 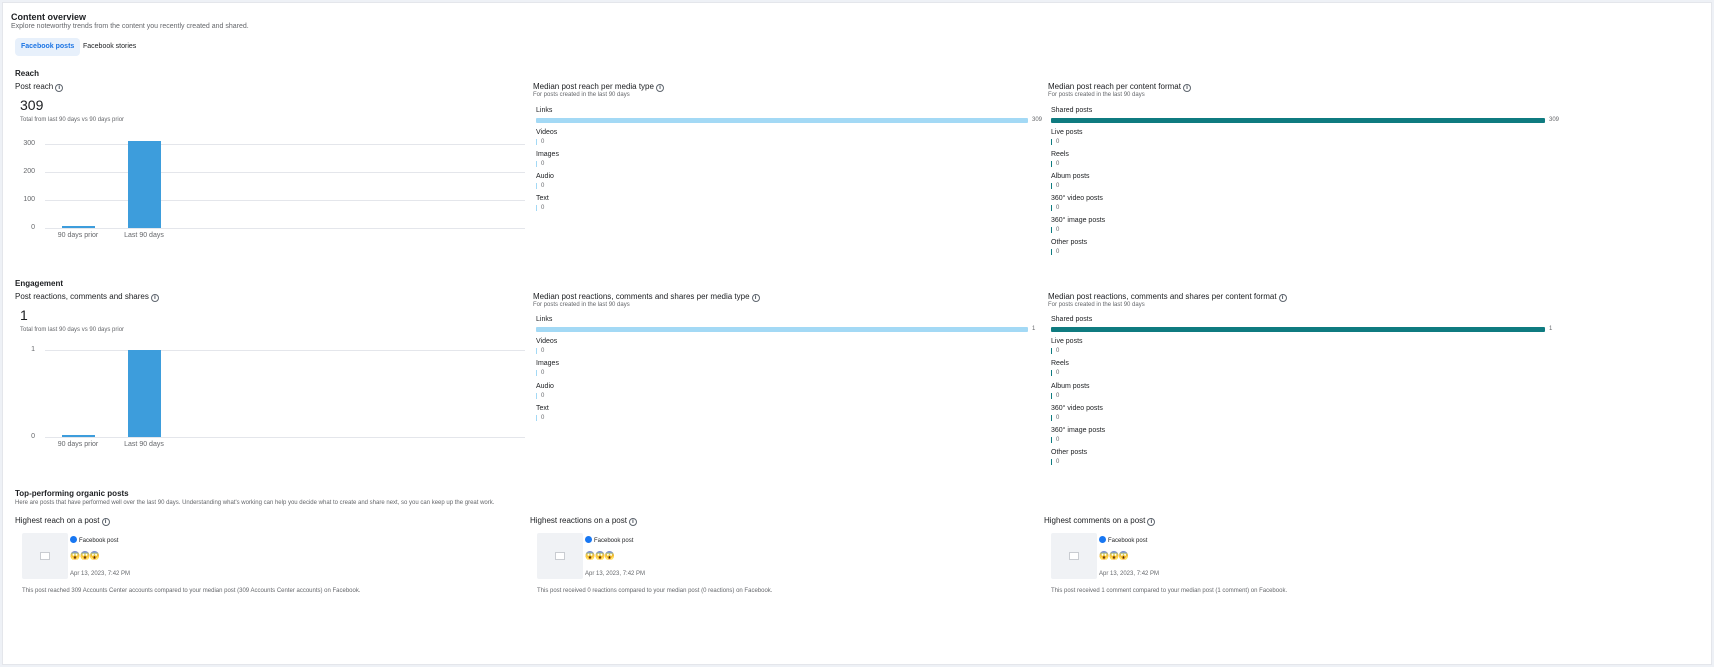 What do you see at coordinates (100, 574) in the screenshot?
I see `post-date: Apr 13, 2023, 7:42 PM` at bounding box center [100, 574].